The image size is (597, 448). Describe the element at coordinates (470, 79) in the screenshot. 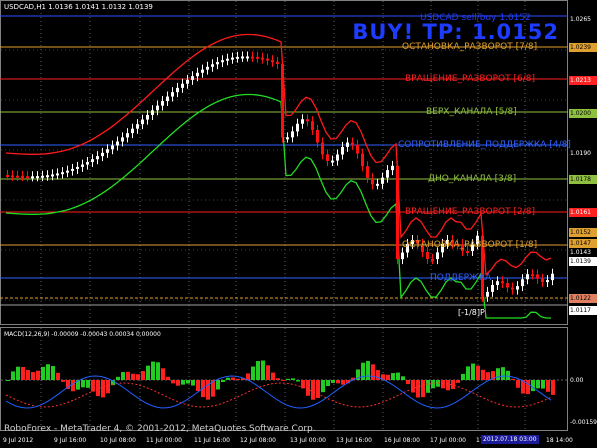

I see `level-label: ВРАЩЕНИЕ_РАЗВОРОТ [6/8]` at that location.